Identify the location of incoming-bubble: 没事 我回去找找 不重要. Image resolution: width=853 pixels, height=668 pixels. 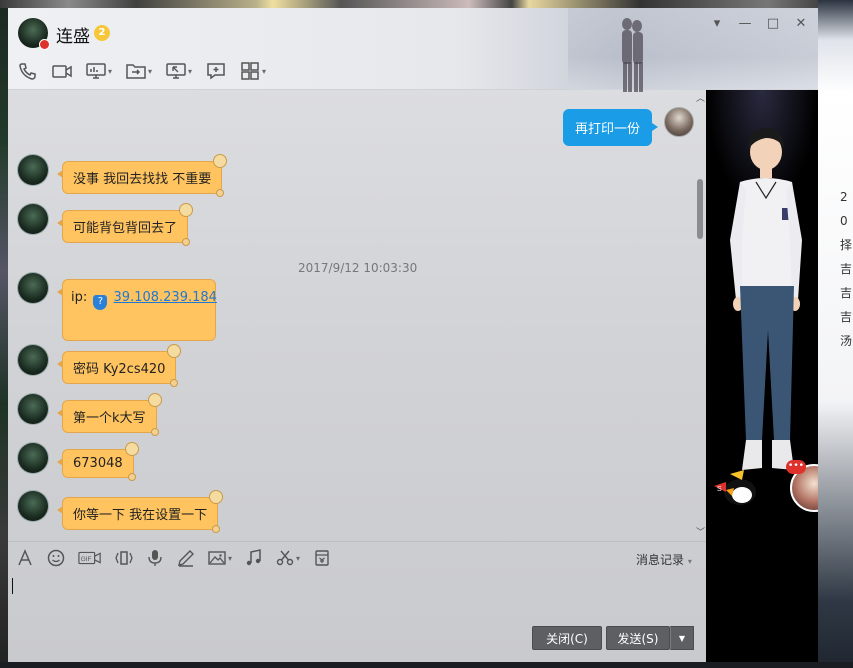
(142, 175).